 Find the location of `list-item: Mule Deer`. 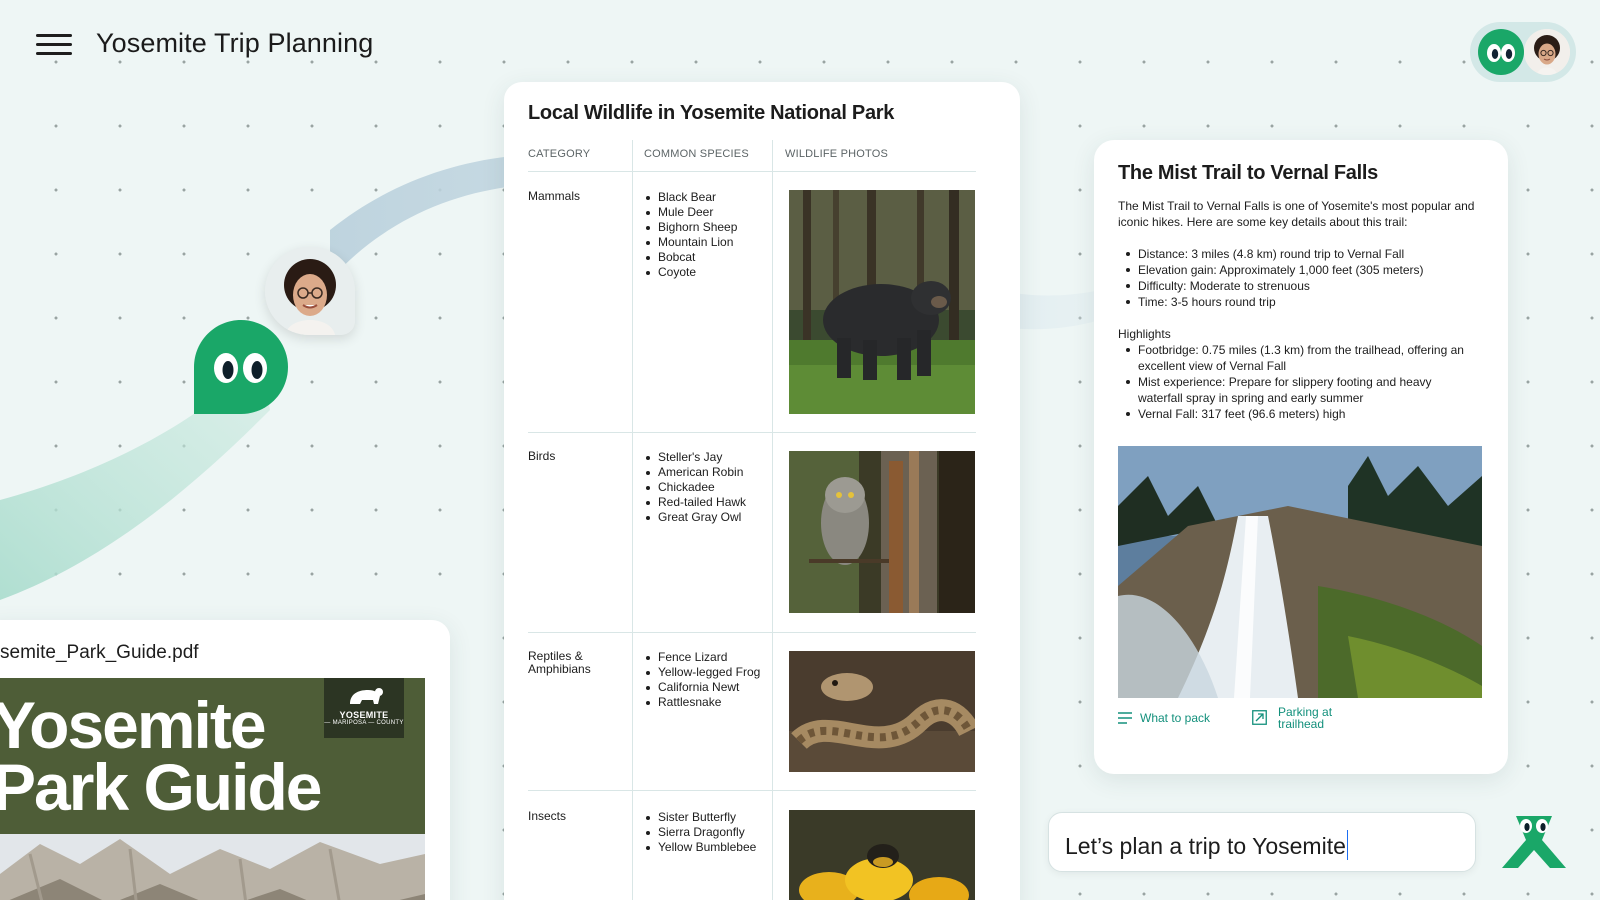

list-item: Mule Deer is located at coordinates (691, 212).